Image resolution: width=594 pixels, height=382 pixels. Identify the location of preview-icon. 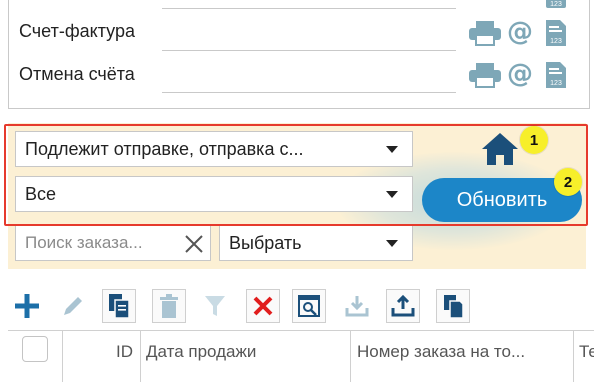
(309, 306).